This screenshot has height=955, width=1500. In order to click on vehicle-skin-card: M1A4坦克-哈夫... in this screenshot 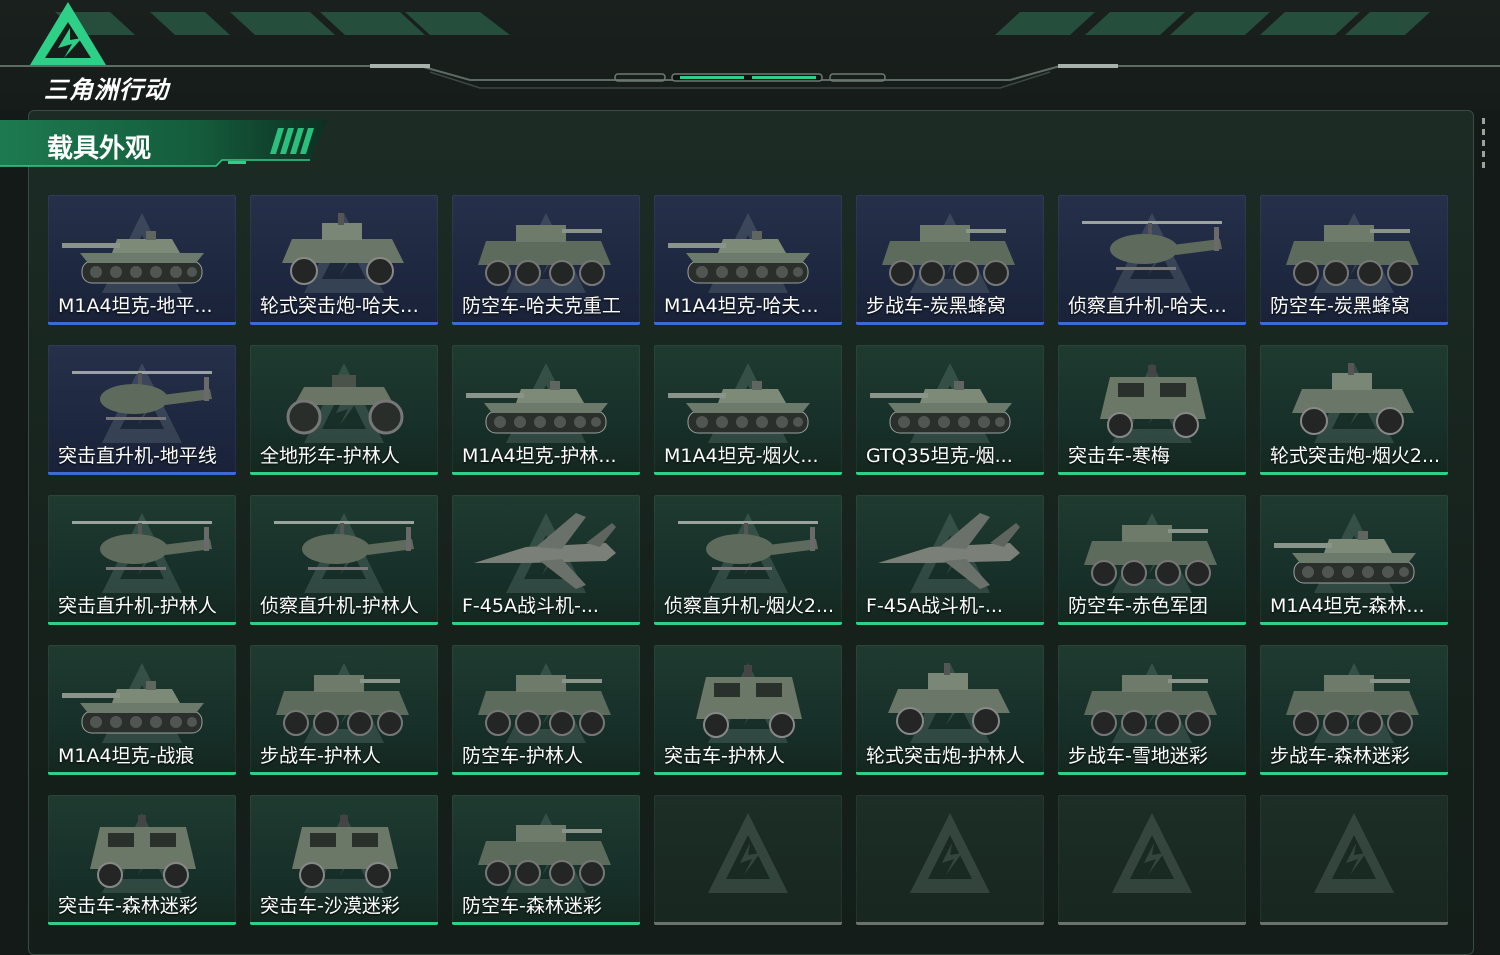, I will do `click(748, 260)`.